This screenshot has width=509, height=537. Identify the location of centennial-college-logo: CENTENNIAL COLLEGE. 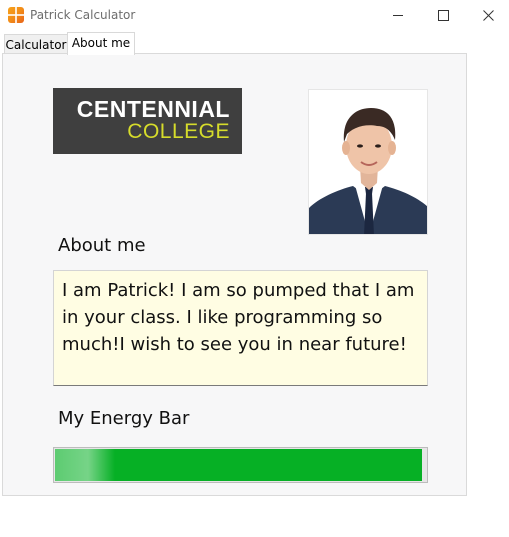
(147, 121).